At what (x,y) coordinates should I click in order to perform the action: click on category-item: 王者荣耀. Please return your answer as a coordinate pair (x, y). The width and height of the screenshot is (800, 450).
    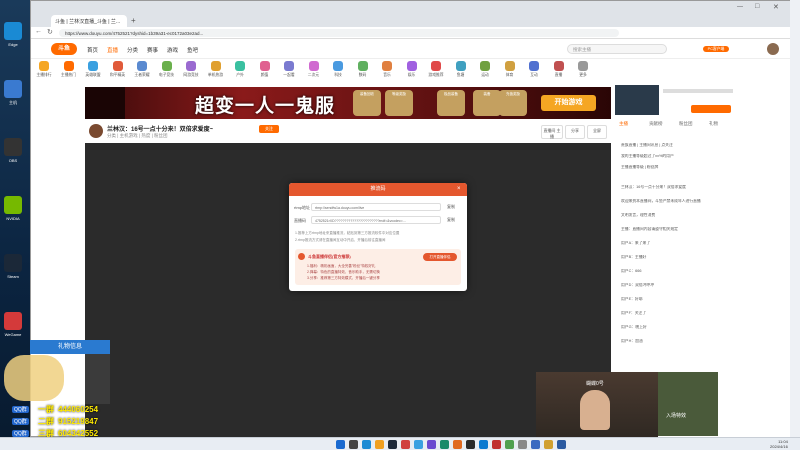
    Looking at the image, I should click on (142, 68).